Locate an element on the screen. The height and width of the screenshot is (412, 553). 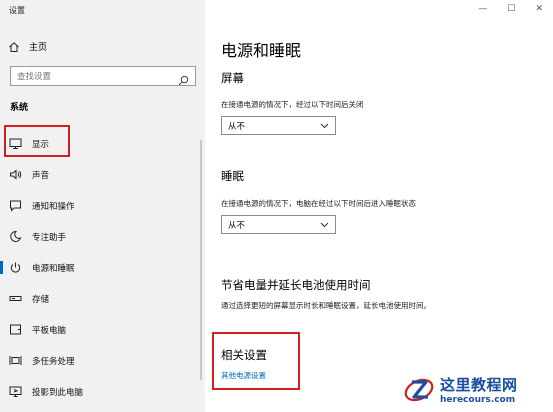
watermark-en: herecours.com is located at coordinates (478, 399).